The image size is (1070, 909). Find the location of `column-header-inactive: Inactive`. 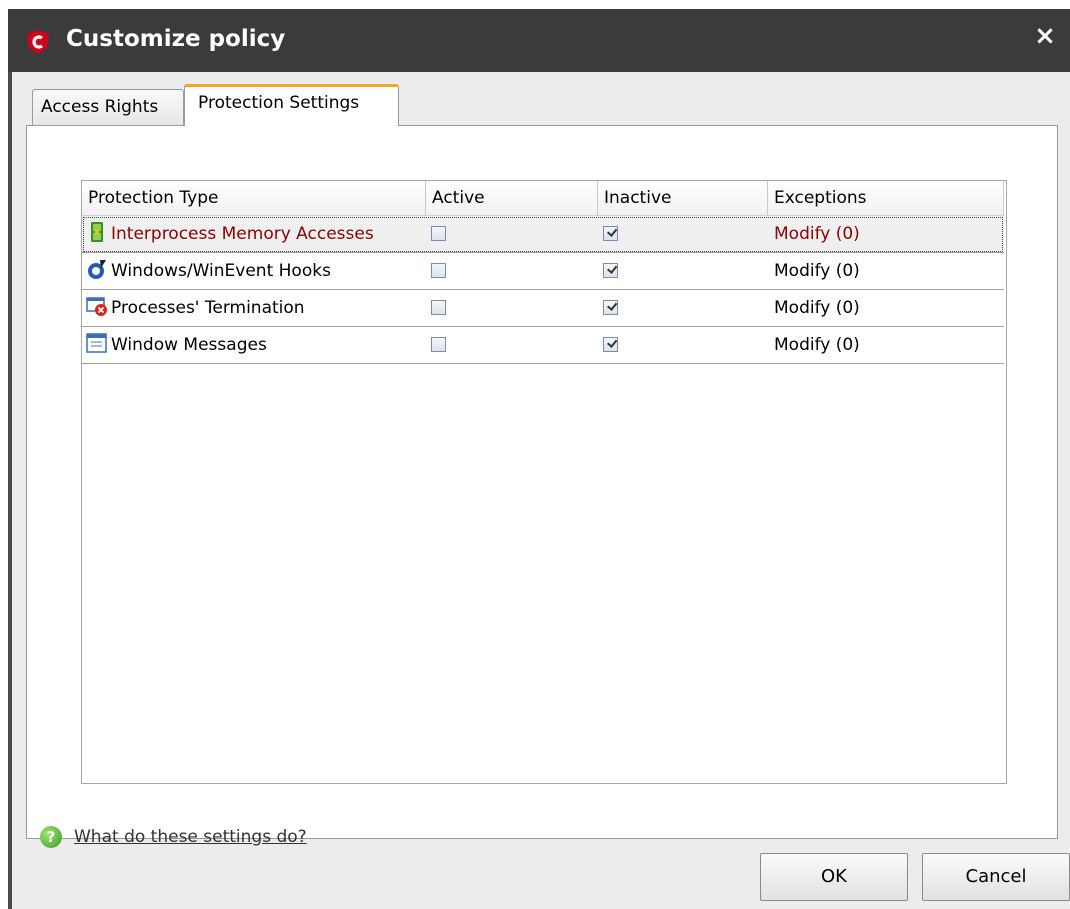

column-header-inactive: Inactive is located at coordinates (683, 198).